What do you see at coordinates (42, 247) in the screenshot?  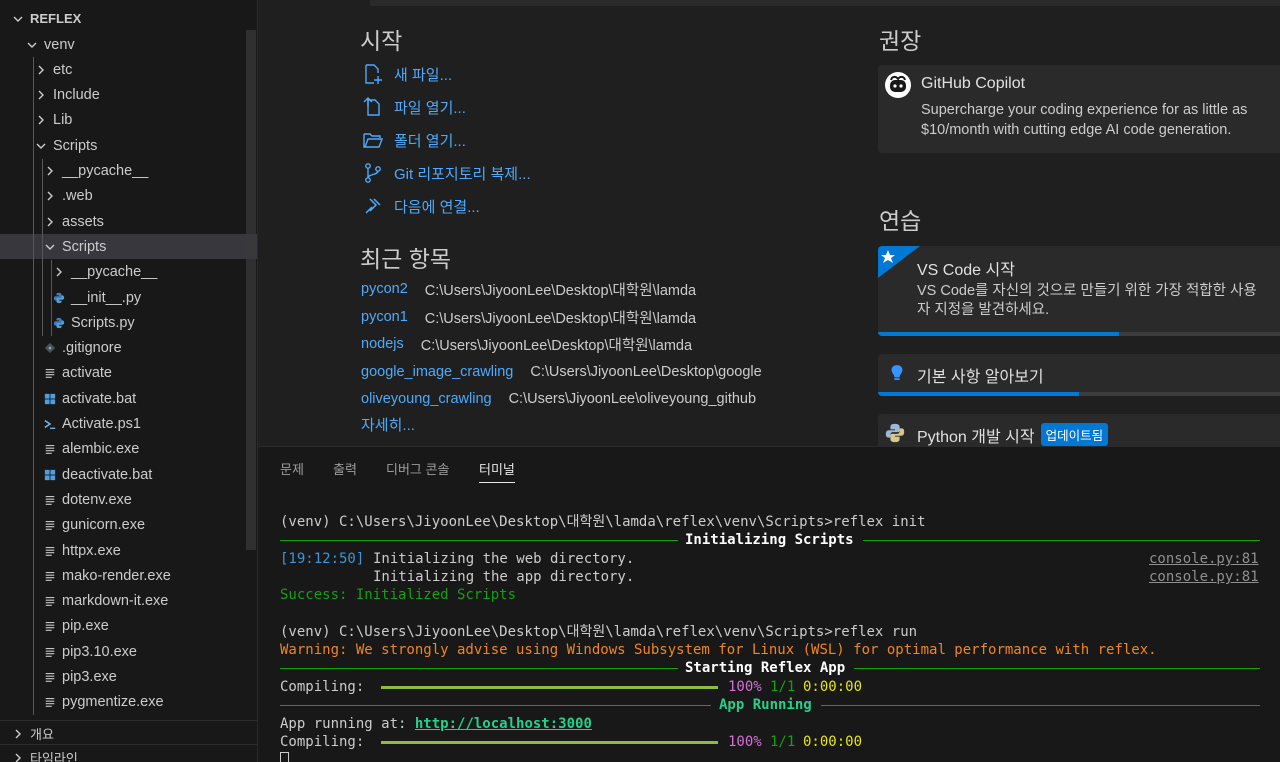 I see `indent-guide` at bounding box center [42, 247].